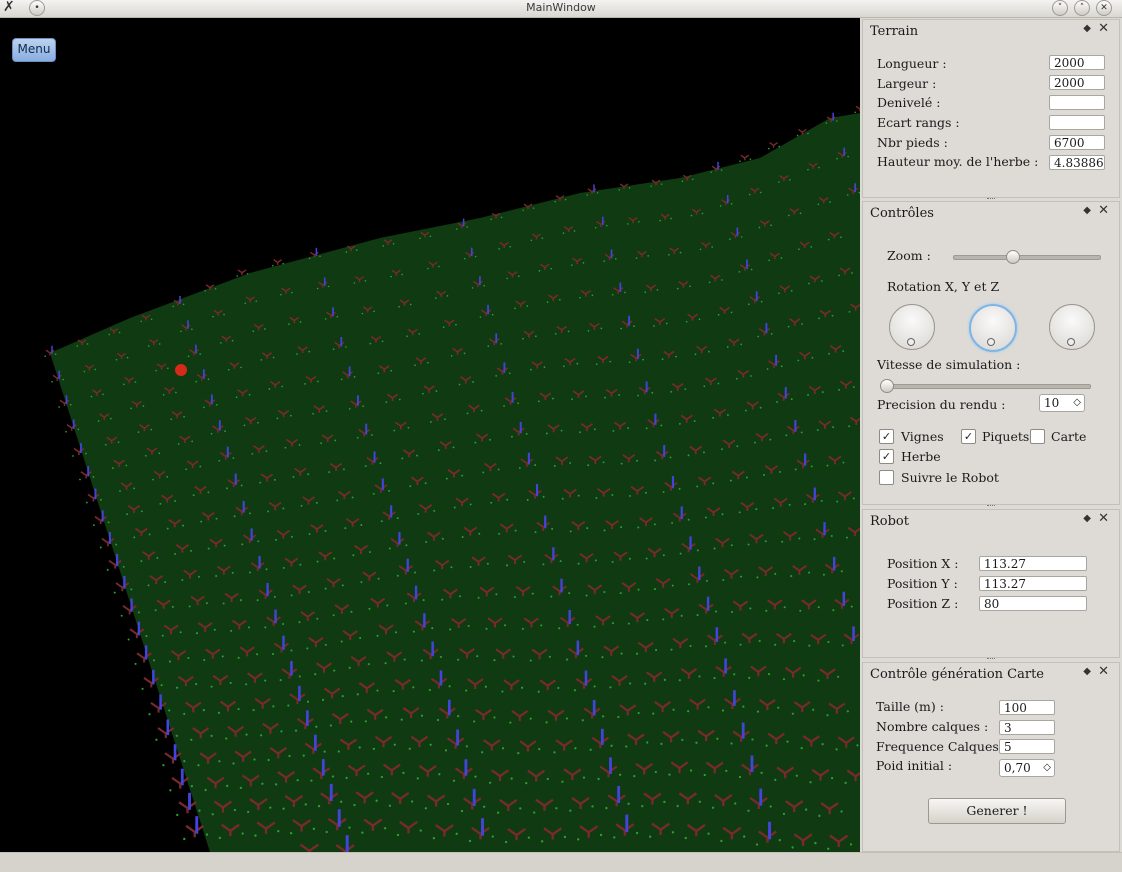  Describe the element at coordinates (1027, 746) in the screenshot. I see `frequence-calques-field: 5` at that location.